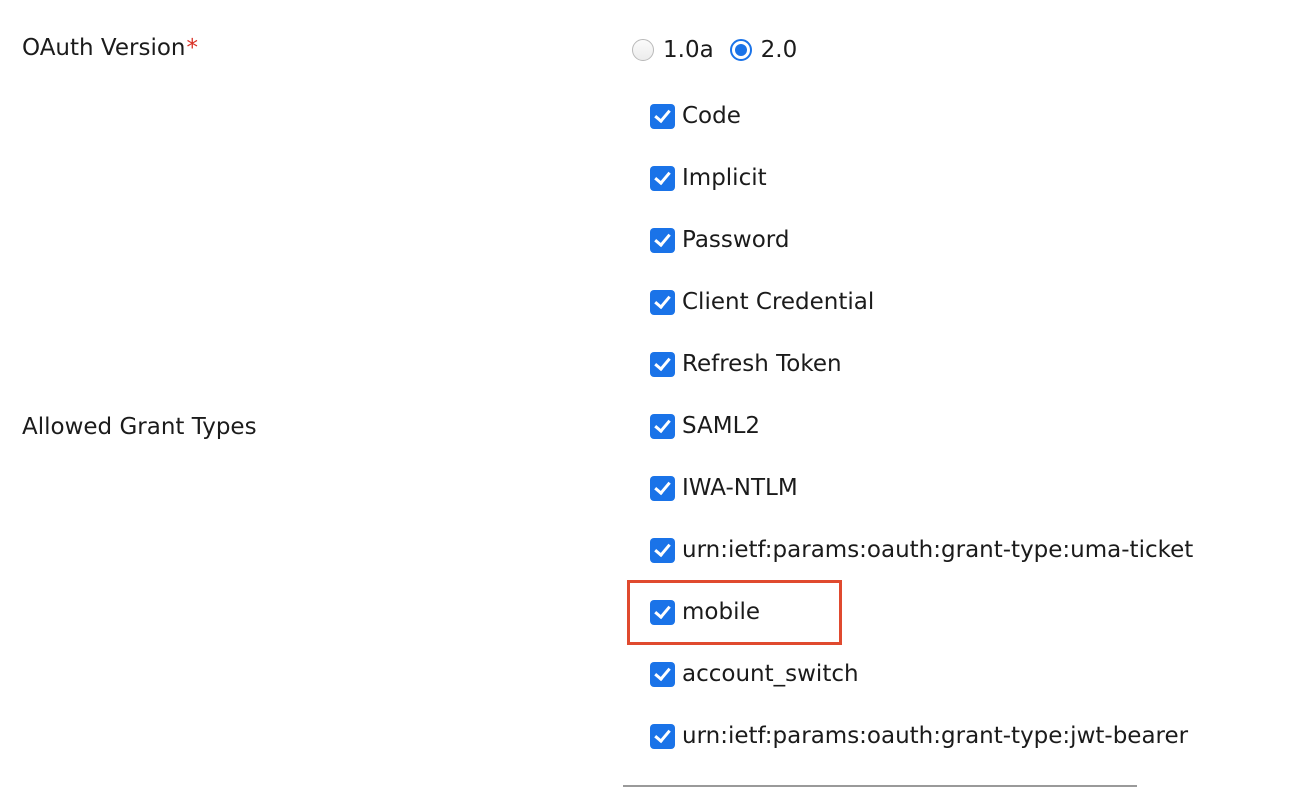  I want to click on oauth-version-radio-group: 1.0a 2.0, so click(722, 50).